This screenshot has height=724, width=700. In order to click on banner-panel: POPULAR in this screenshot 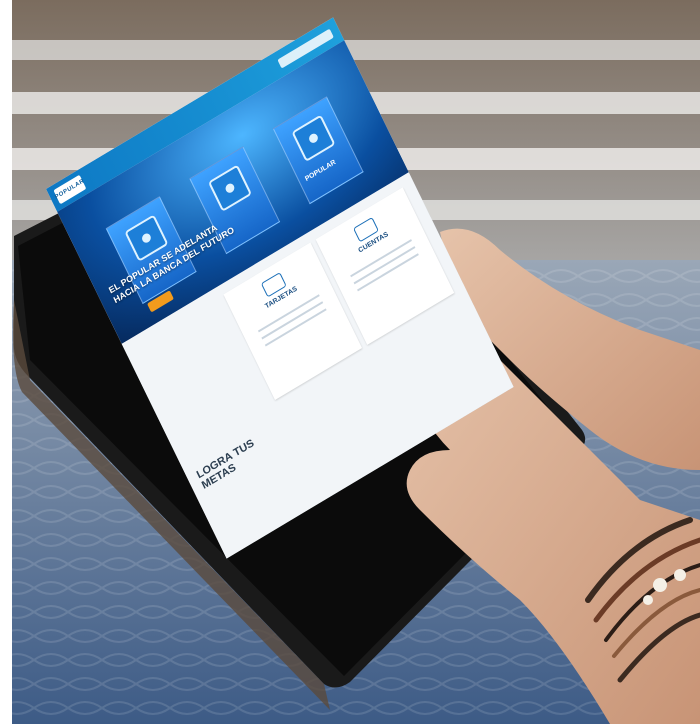, I will do `click(318, 150)`.